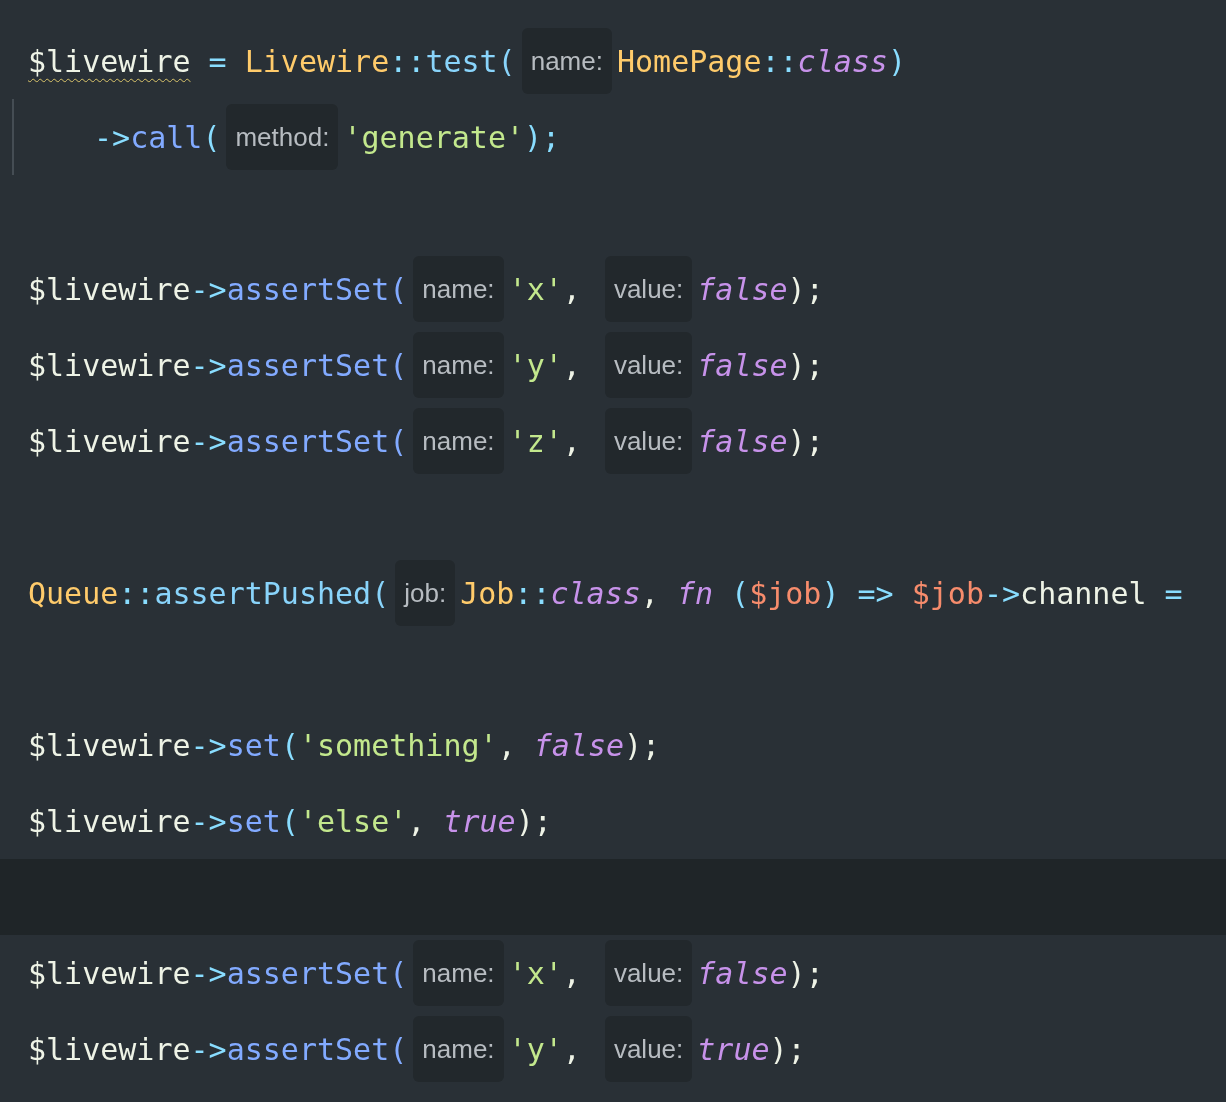 The image size is (1226, 1102). What do you see at coordinates (761, 61) in the screenshot?
I see `code-text: HomePage::class)` at bounding box center [761, 61].